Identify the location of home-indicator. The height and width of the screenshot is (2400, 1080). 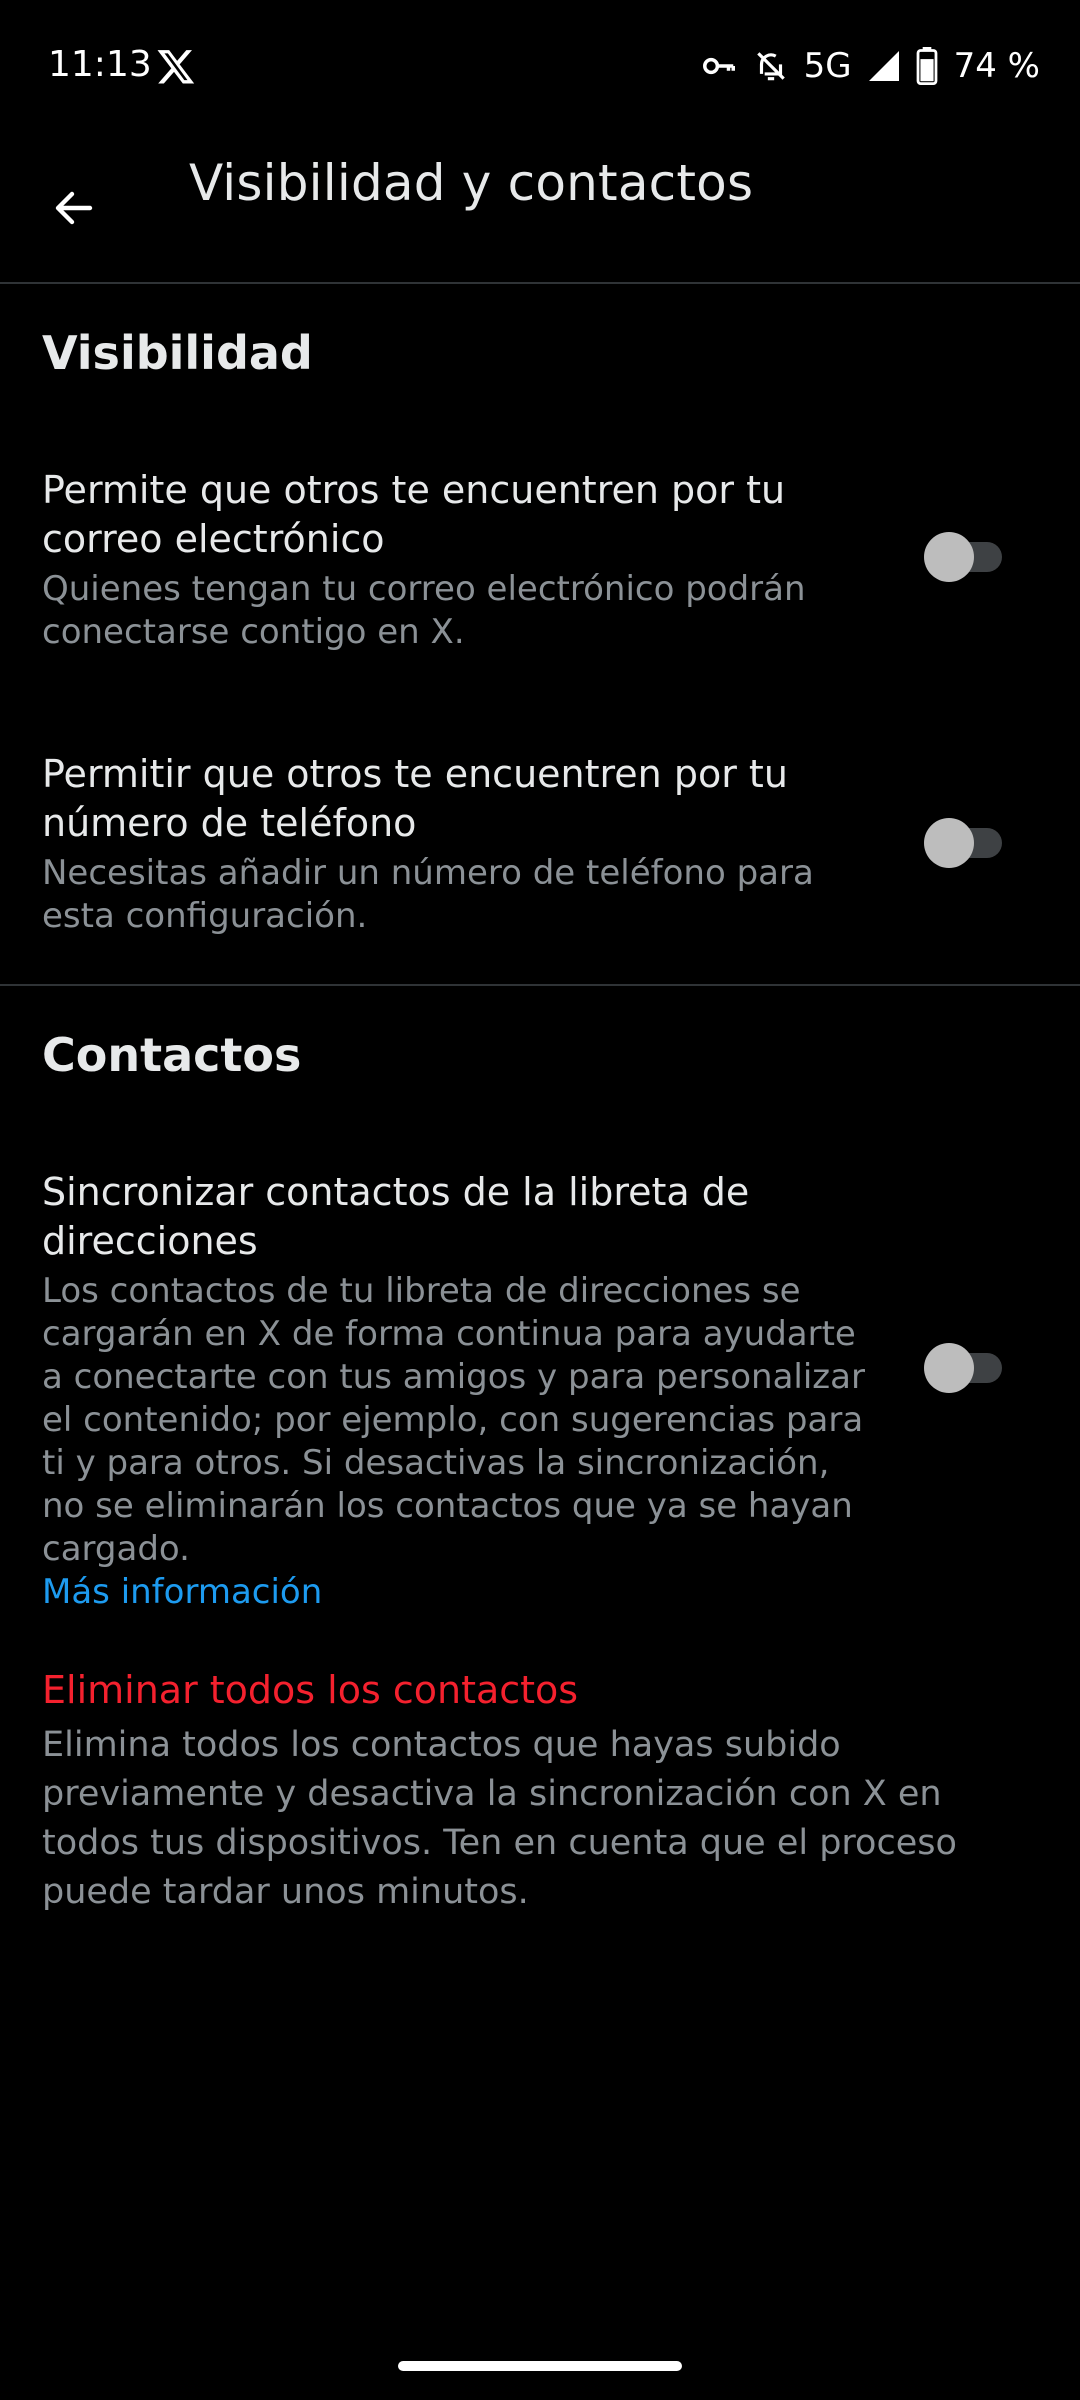
(540, 2366).